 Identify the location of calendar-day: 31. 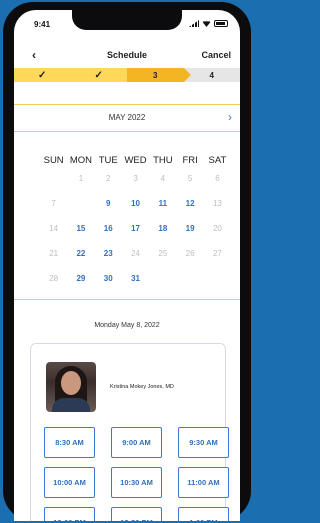
(135, 278).